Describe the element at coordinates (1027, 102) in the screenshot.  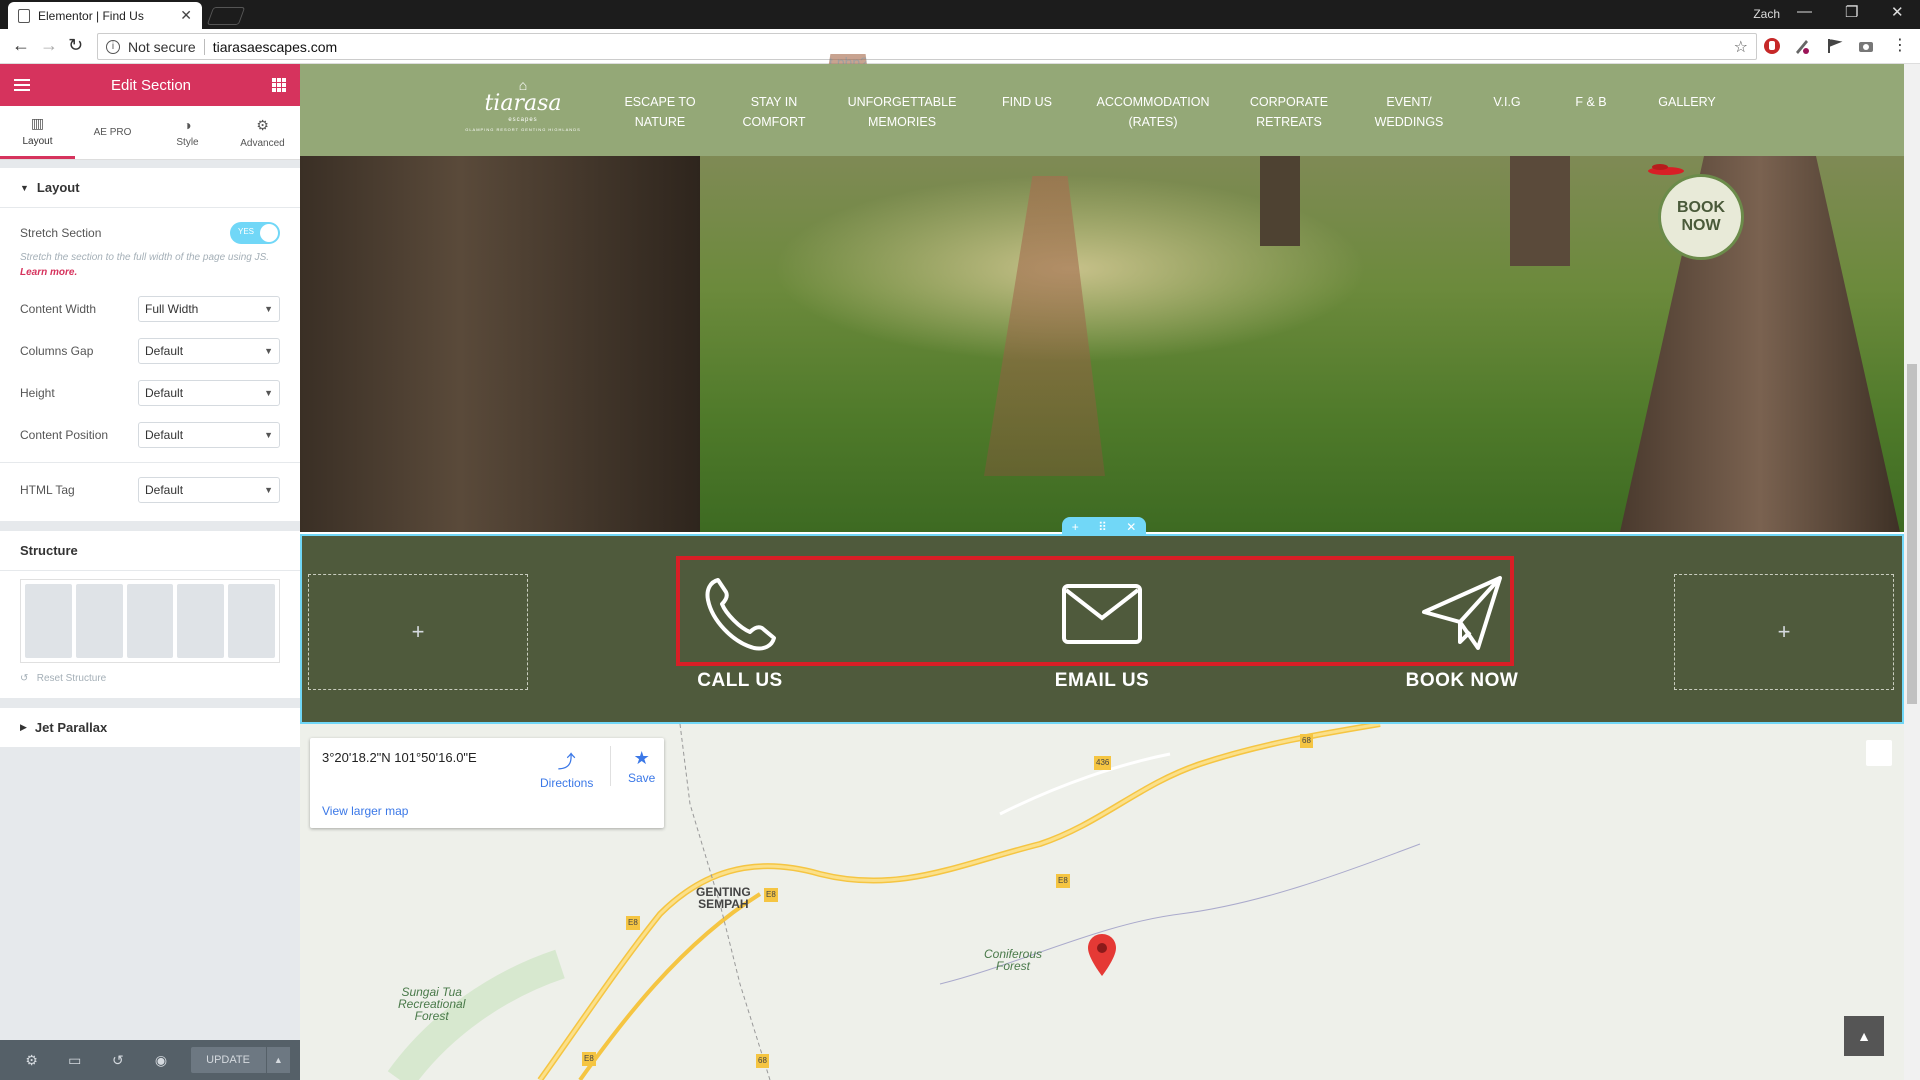
I see `nav-find-us: FIND US` at that location.